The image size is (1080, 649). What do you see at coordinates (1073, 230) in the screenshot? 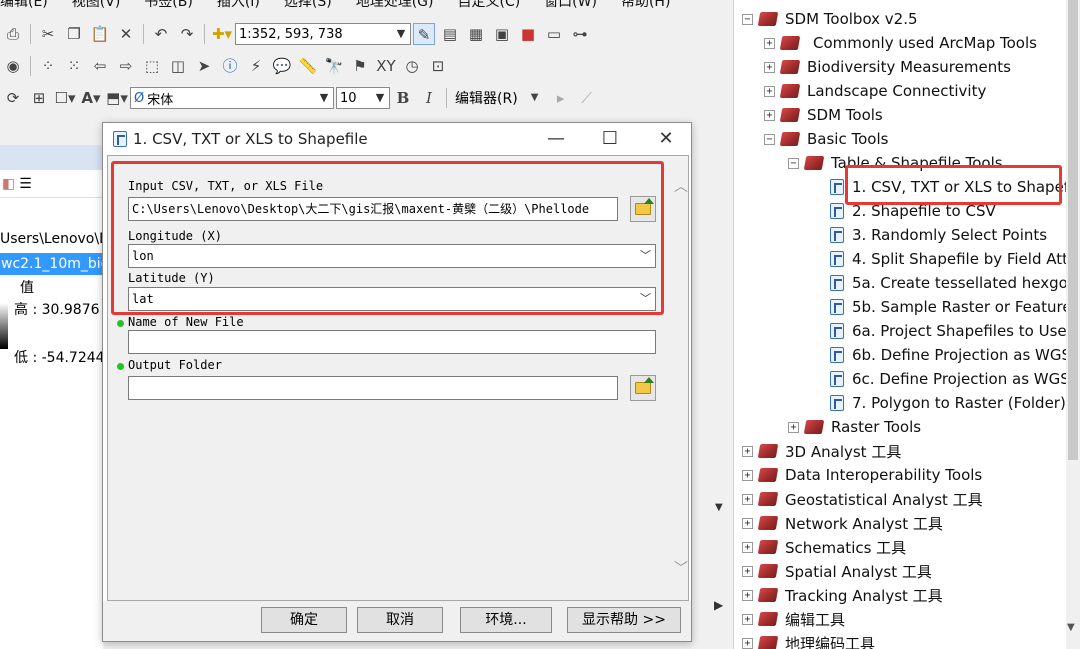
I see `scrollbar-thumb` at bounding box center [1073, 230].